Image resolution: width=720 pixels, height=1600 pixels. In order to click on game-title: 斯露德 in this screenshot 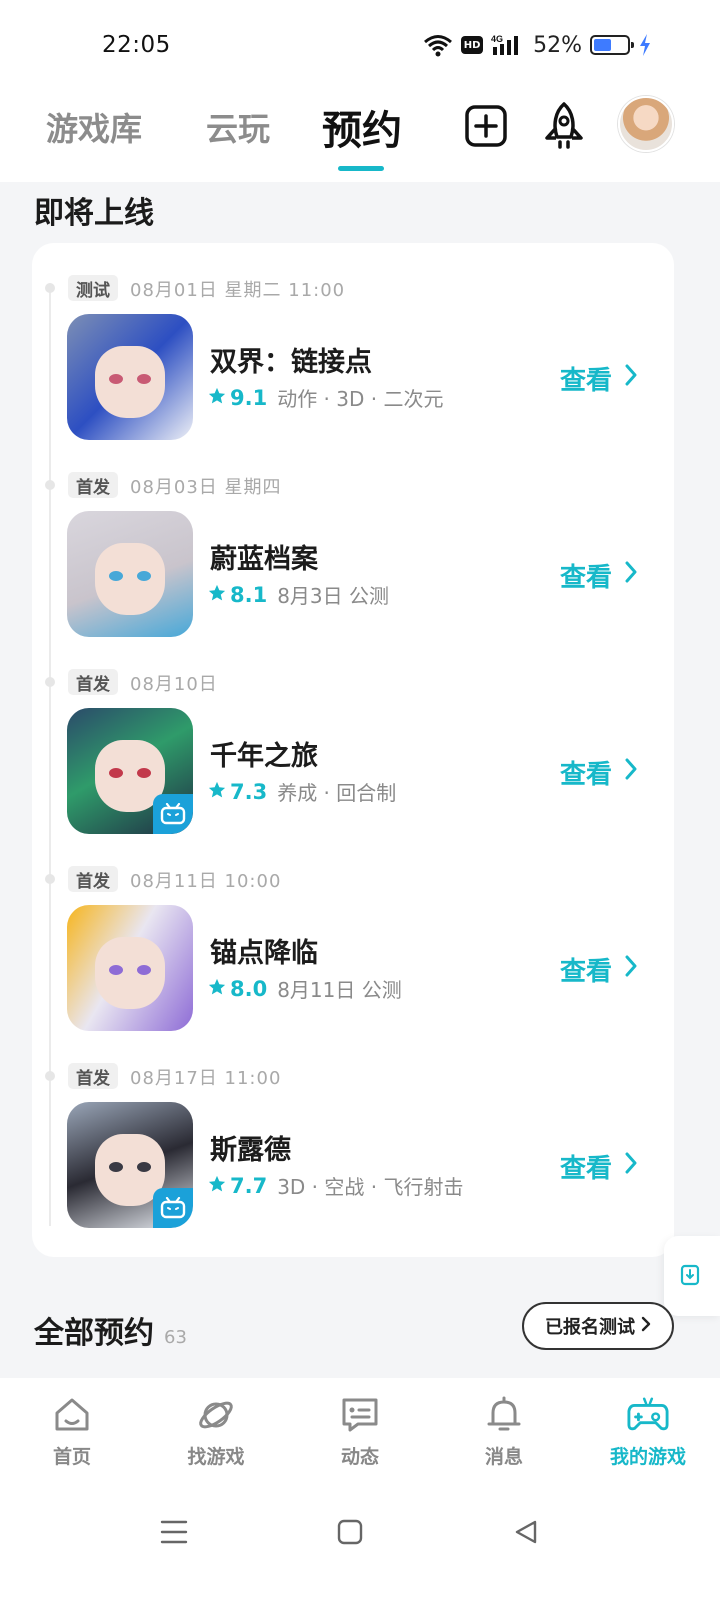, I will do `click(250, 1147)`.